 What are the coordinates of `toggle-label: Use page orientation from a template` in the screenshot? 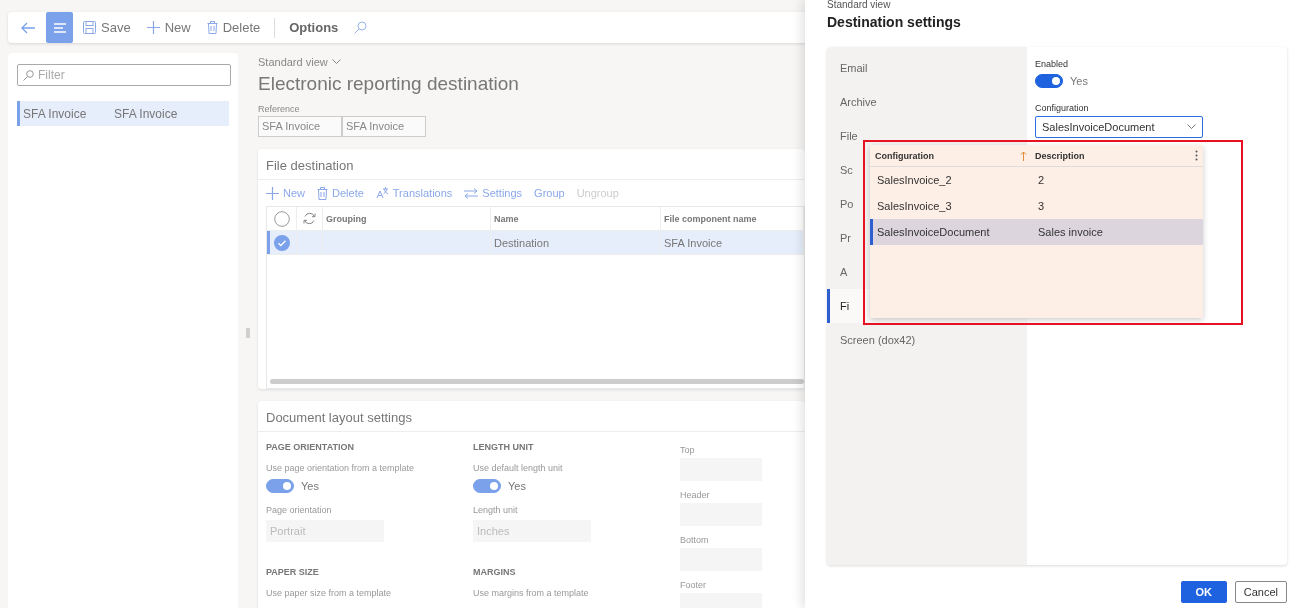 It's located at (341, 468).